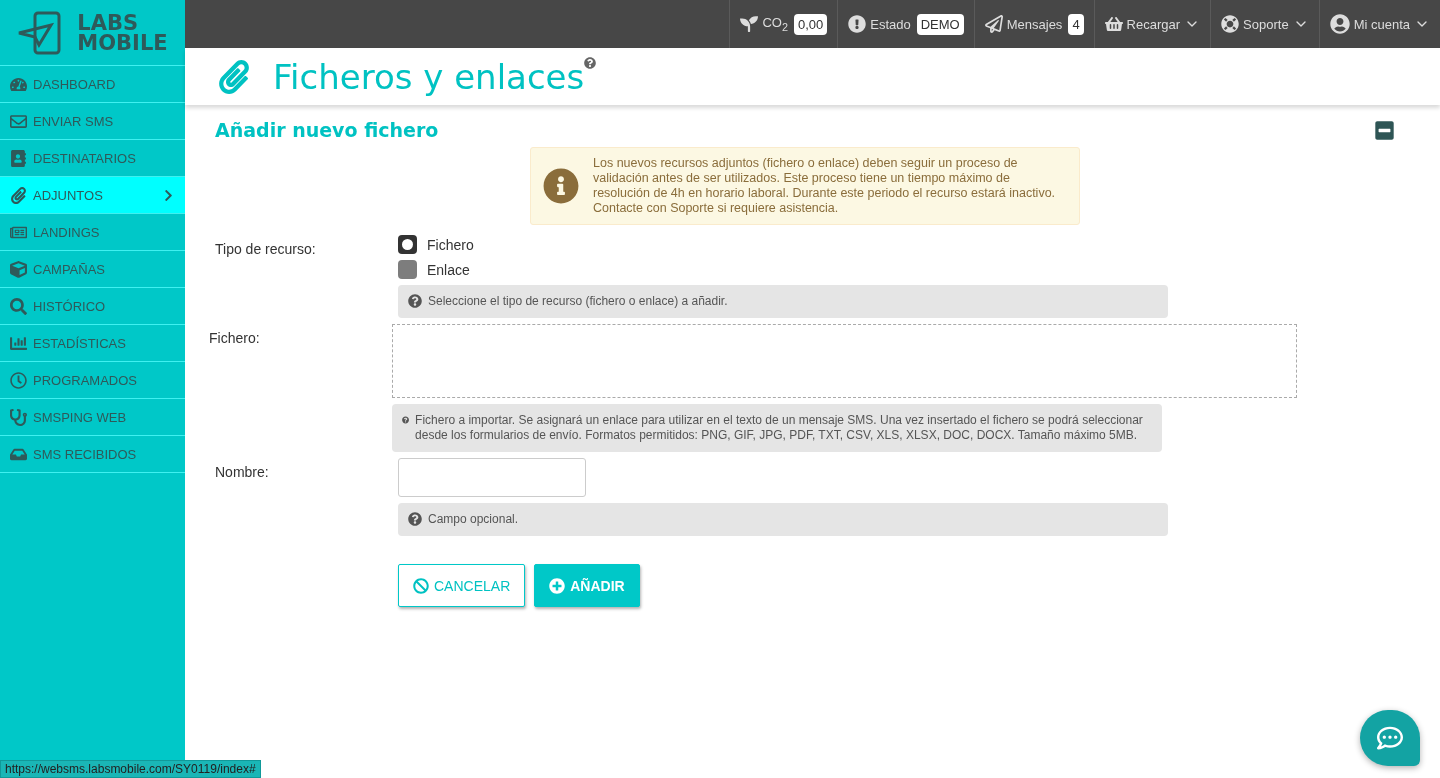 Image resolution: width=1440 pixels, height=778 pixels. Describe the element at coordinates (421, 585) in the screenshot. I see `ban-icon` at that location.